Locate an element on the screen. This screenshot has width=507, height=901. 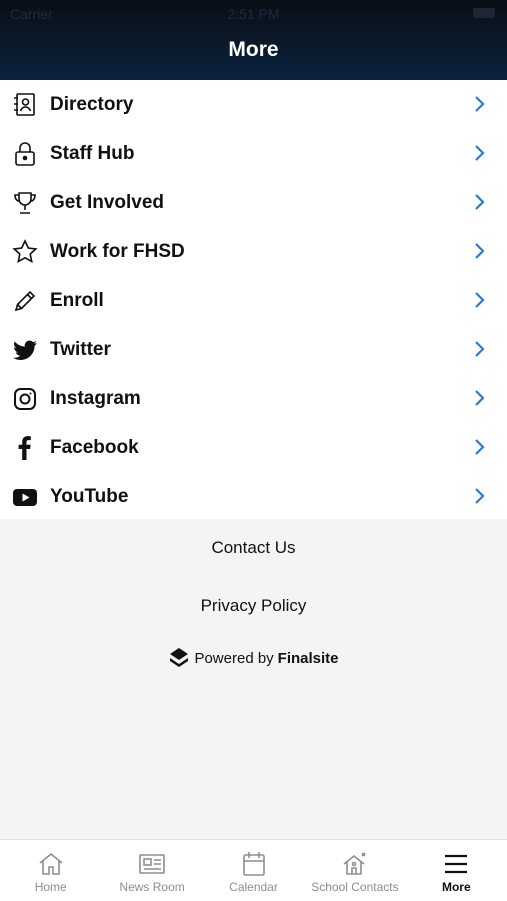
menu-item-work-for-fhsd: Work for FHSD is located at coordinates (253, 251).